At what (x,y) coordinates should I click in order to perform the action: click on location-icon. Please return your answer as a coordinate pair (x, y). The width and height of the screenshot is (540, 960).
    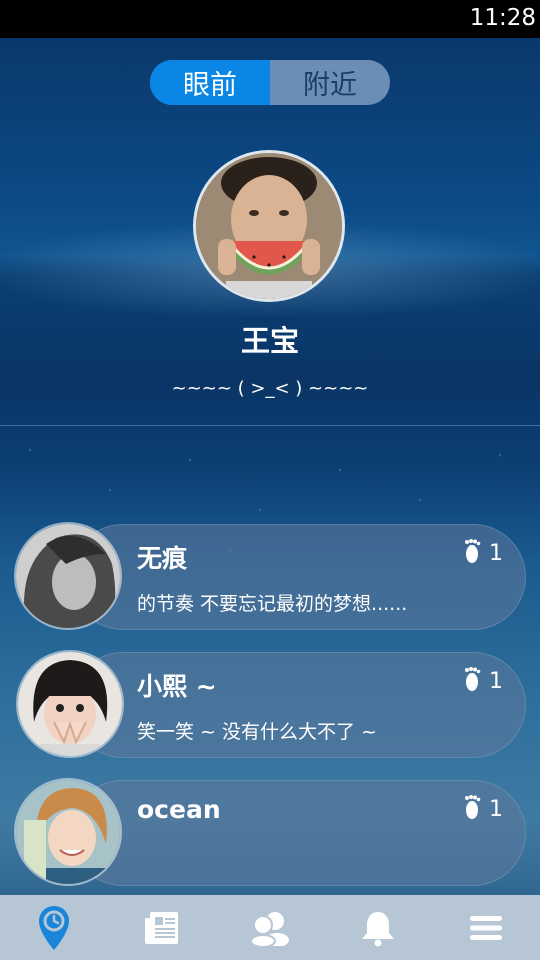
    Looking at the image, I should click on (54, 927).